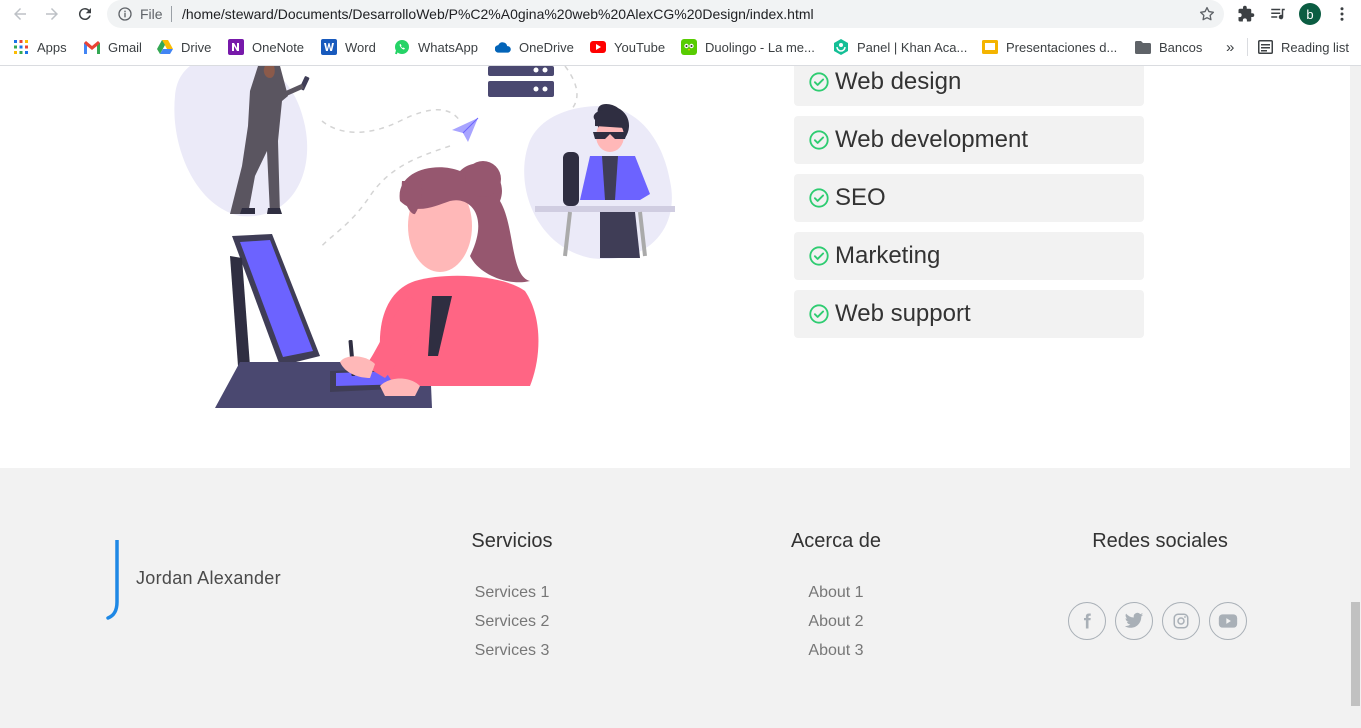 The height and width of the screenshot is (728, 1361). What do you see at coordinates (503, 47) in the screenshot?
I see `onedrive-icon` at bounding box center [503, 47].